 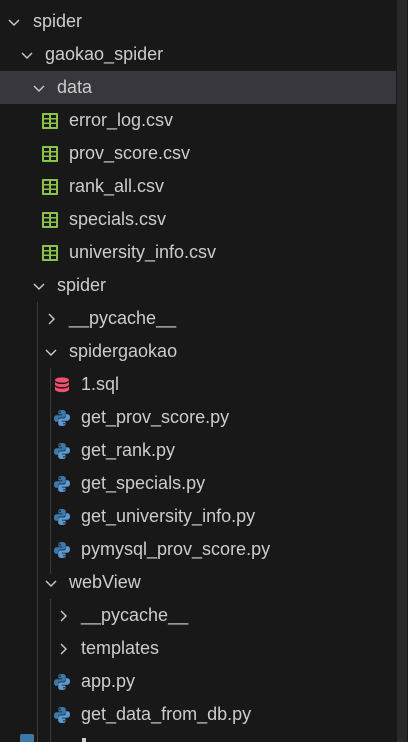 I want to click on file-label: get_rank.py, so click(x=128, y=450).